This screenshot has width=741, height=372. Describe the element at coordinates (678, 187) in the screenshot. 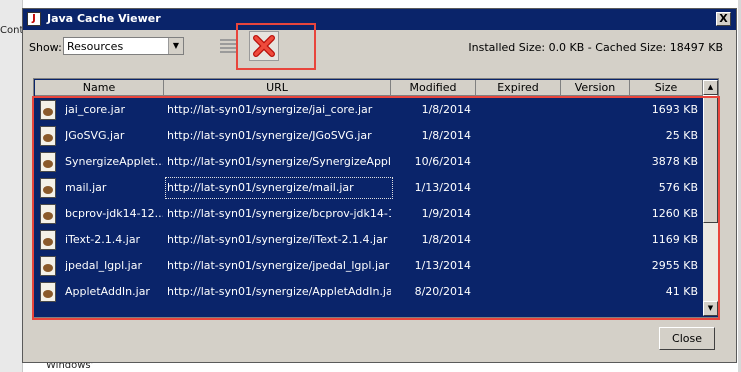

I see `cell-size: 576 KB` at that location.